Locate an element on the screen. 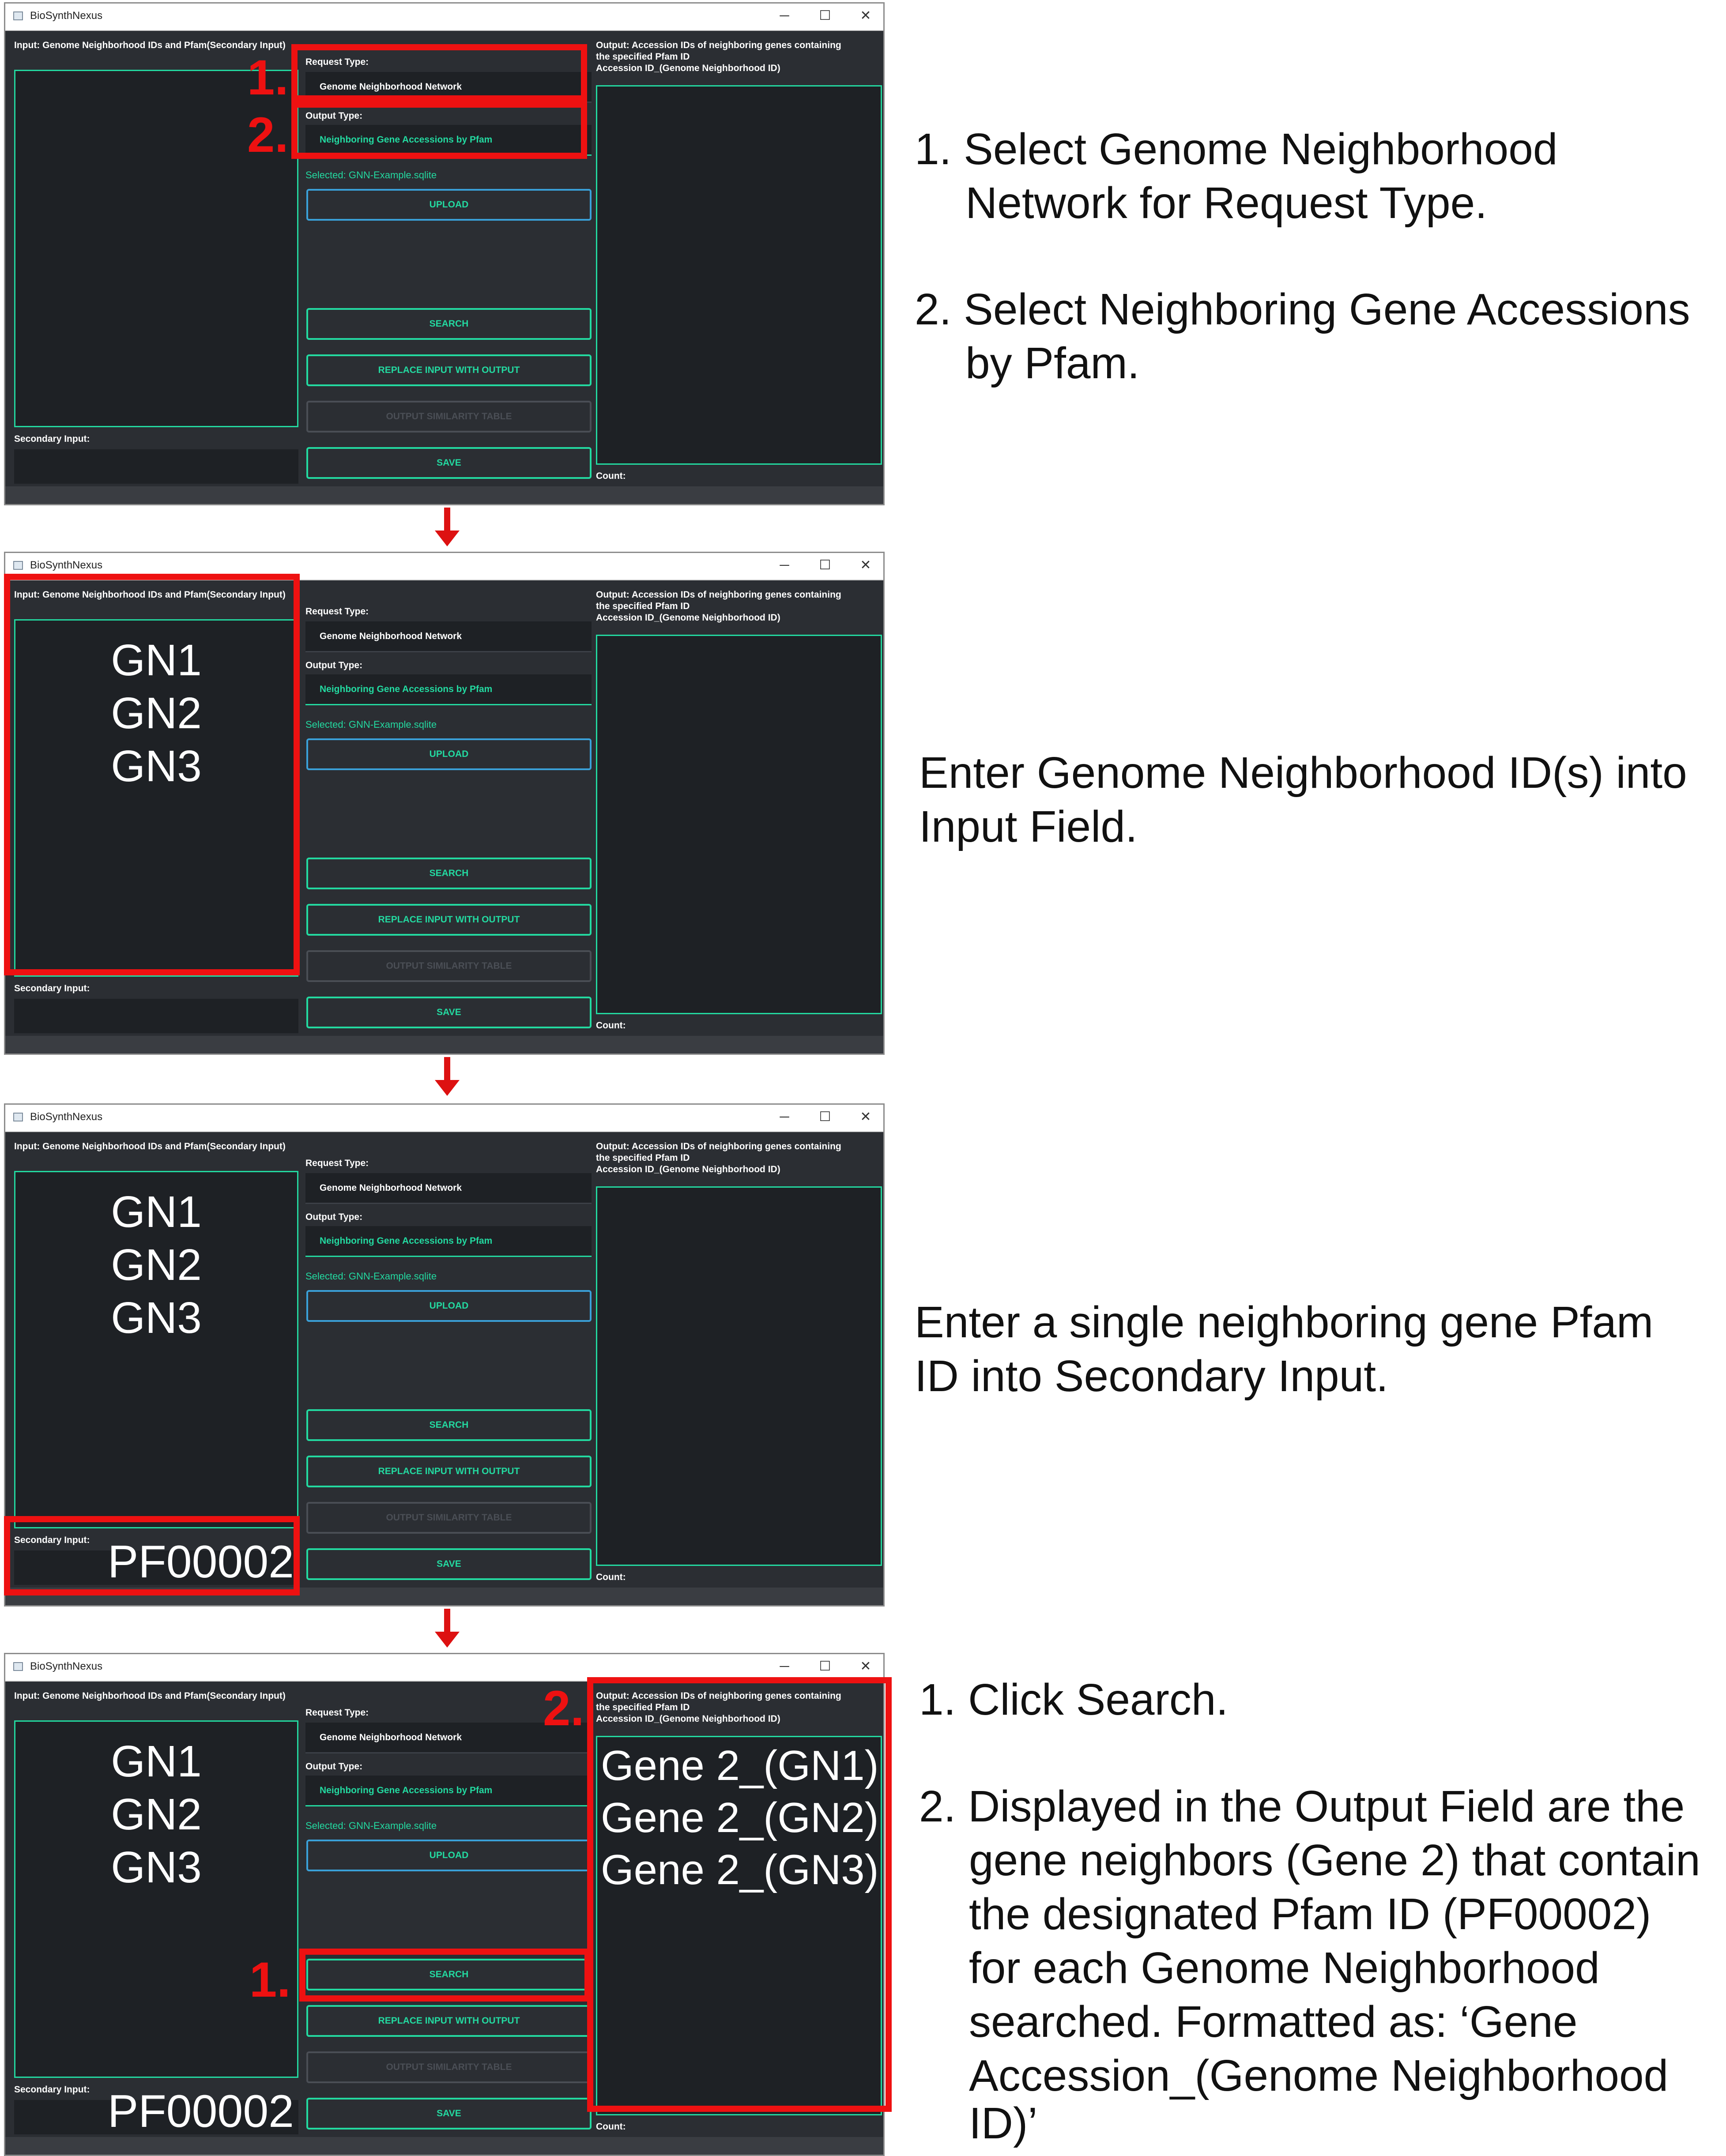  instruction-4b-line1: 2. Displayed in the Output Field are the is located at coordinates (1302, 1806).